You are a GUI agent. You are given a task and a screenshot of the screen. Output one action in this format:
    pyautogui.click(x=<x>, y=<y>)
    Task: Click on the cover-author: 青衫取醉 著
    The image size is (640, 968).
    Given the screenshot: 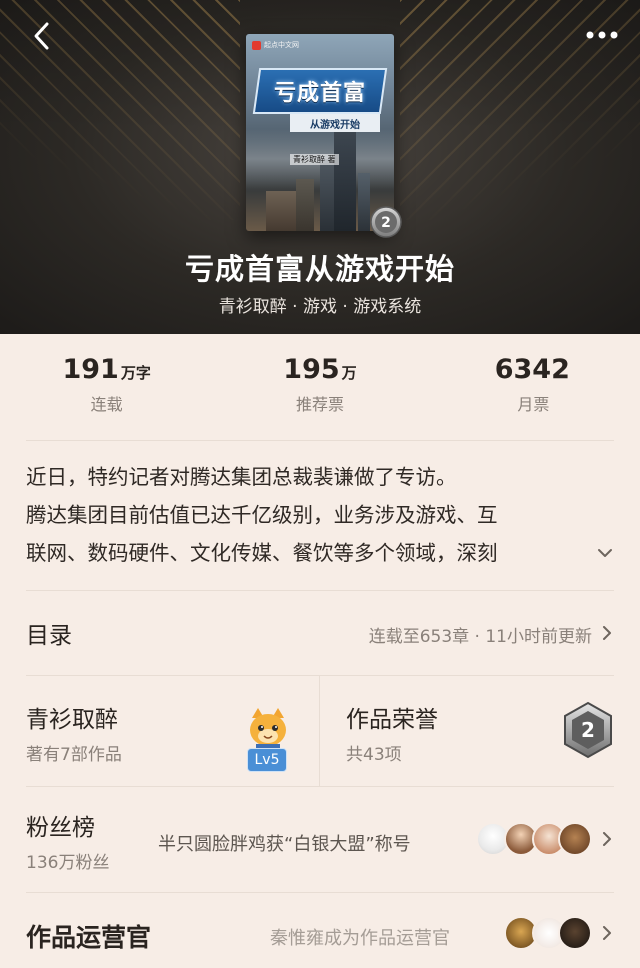 What is the action you would take?
    pyautogui.click(x=314, y=159)
    